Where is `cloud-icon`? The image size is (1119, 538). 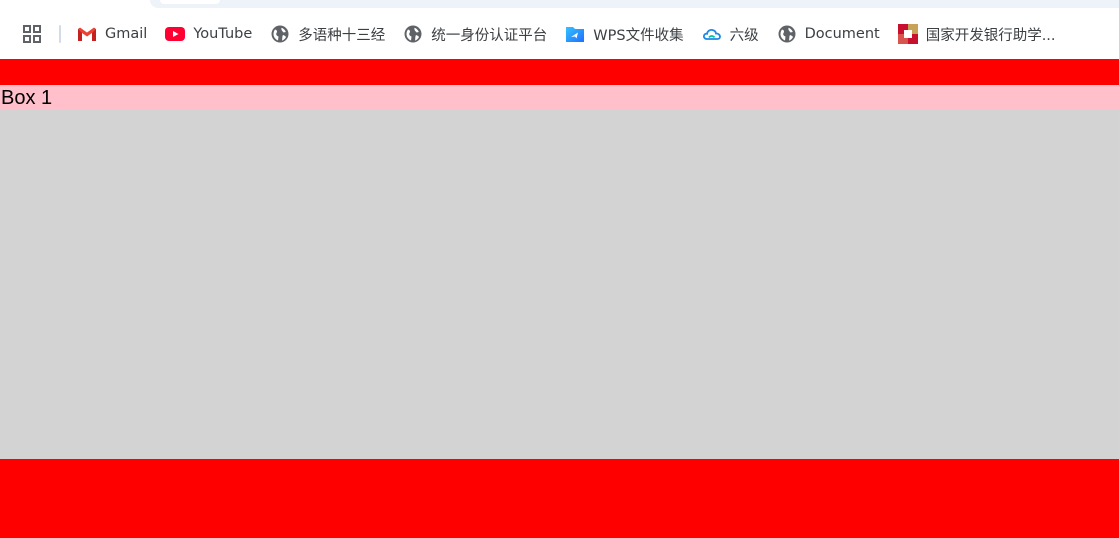
cloud-icon is located at coordinates (712, 34).